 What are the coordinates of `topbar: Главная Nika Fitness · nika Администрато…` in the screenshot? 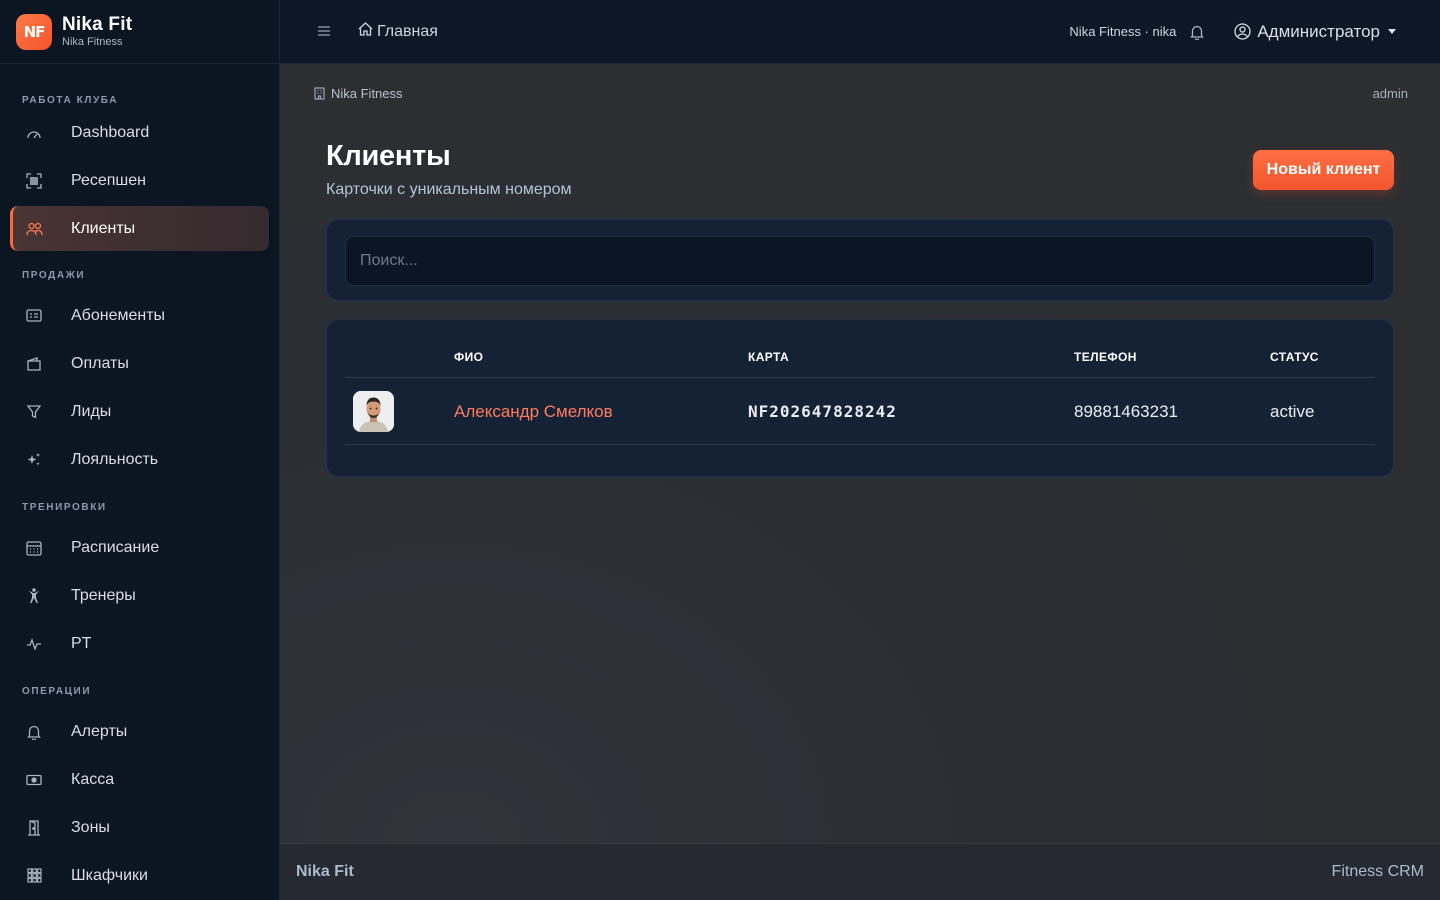 It's located at (860, 32).